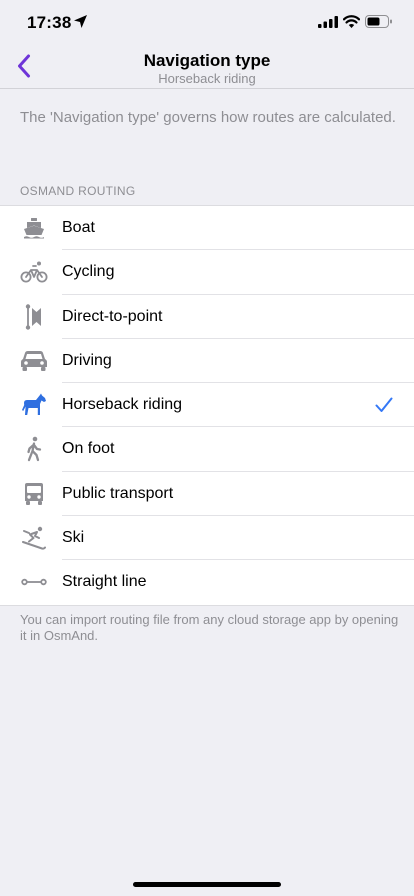  I want to click on bicycle-icon, so click(34, 272).